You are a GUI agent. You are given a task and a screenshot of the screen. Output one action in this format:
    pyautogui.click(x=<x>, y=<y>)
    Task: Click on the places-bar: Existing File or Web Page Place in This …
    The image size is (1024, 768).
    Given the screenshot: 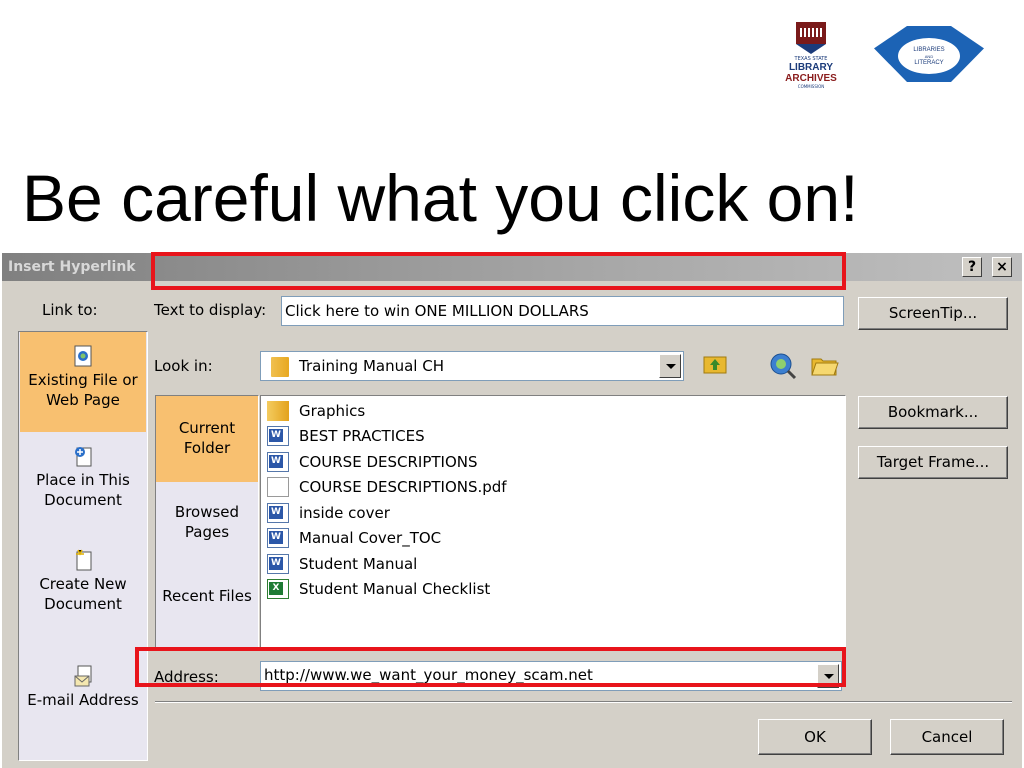 What is the action you would take?
    pyautogui.click(x=83, y=546)
    